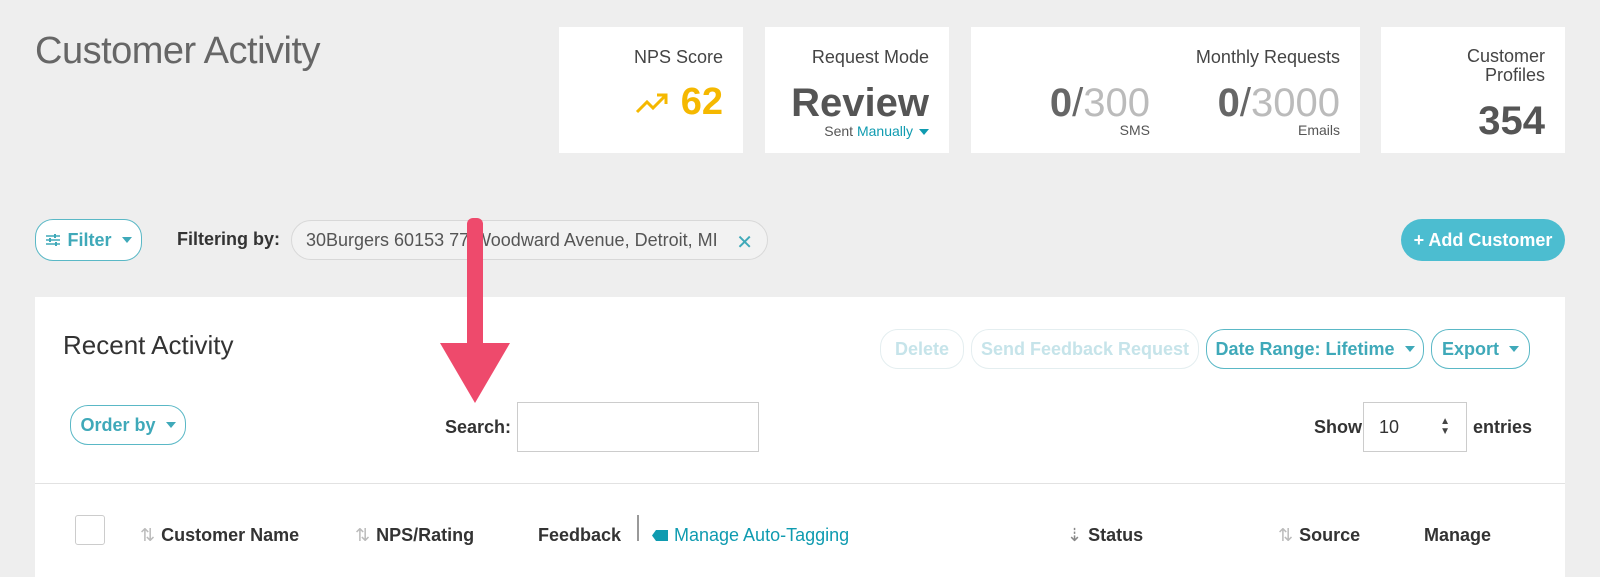 Image resolution: width=1600 pixels, height=577 pixels. I want to click on panel-title: Recent Activity, so click(148, 345).